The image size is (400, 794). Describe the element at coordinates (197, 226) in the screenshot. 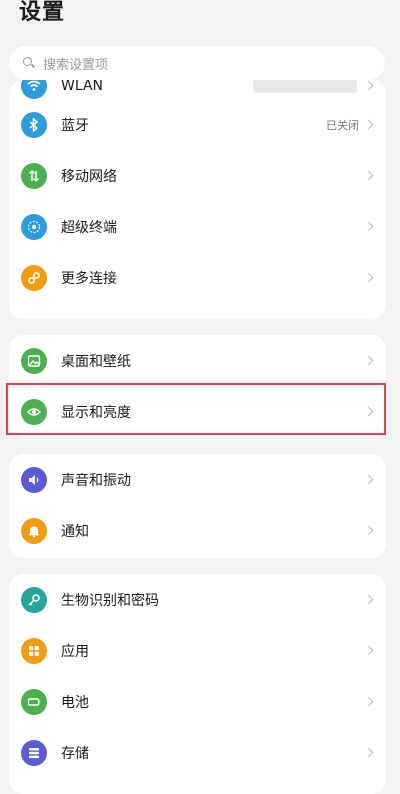

I see `settings-item-super-device: 超级终端` at that location.